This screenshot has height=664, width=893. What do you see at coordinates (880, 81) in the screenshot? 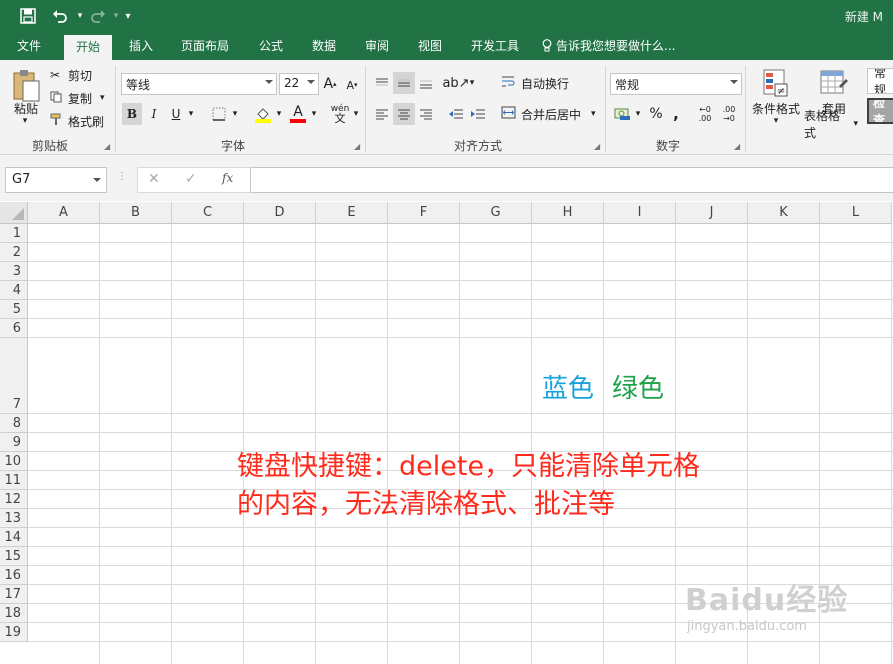
I see `cell-style-normal: 常规` at bounding box center [880, 81].